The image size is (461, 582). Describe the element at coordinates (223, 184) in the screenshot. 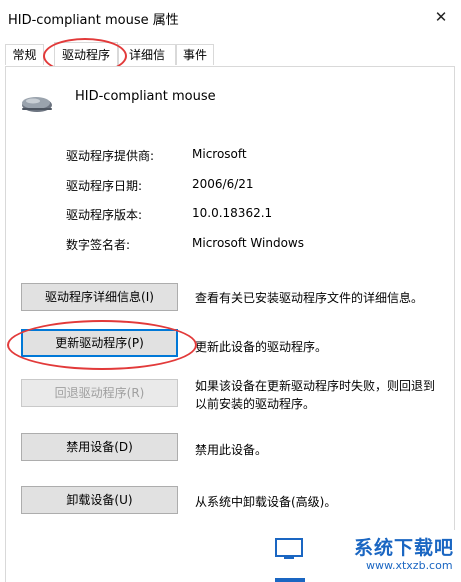

I see `date-value: 2006/6/21` at that location.